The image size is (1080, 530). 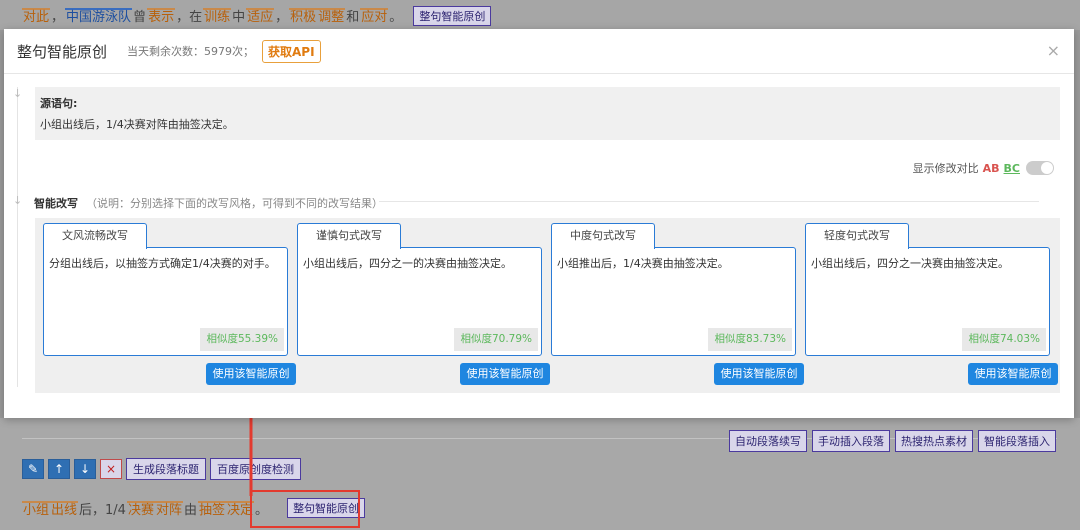 What do you see at coordinates (452, 16) in the screenshot?
I see `sentence-rewrite-button-top: 整句智能原创` at bounding box center [452, 16].